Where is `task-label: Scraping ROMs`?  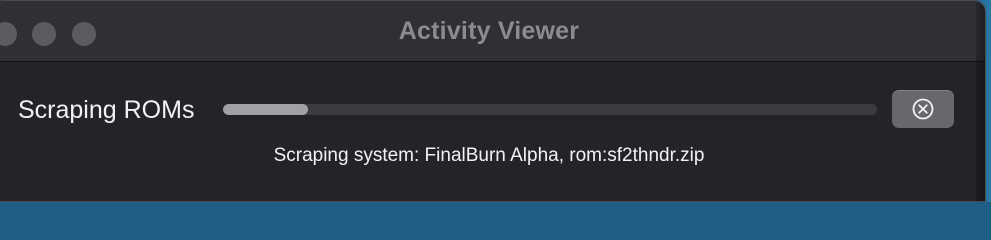
task-label: Scraping ROMs is located at coordinates (106, 110).